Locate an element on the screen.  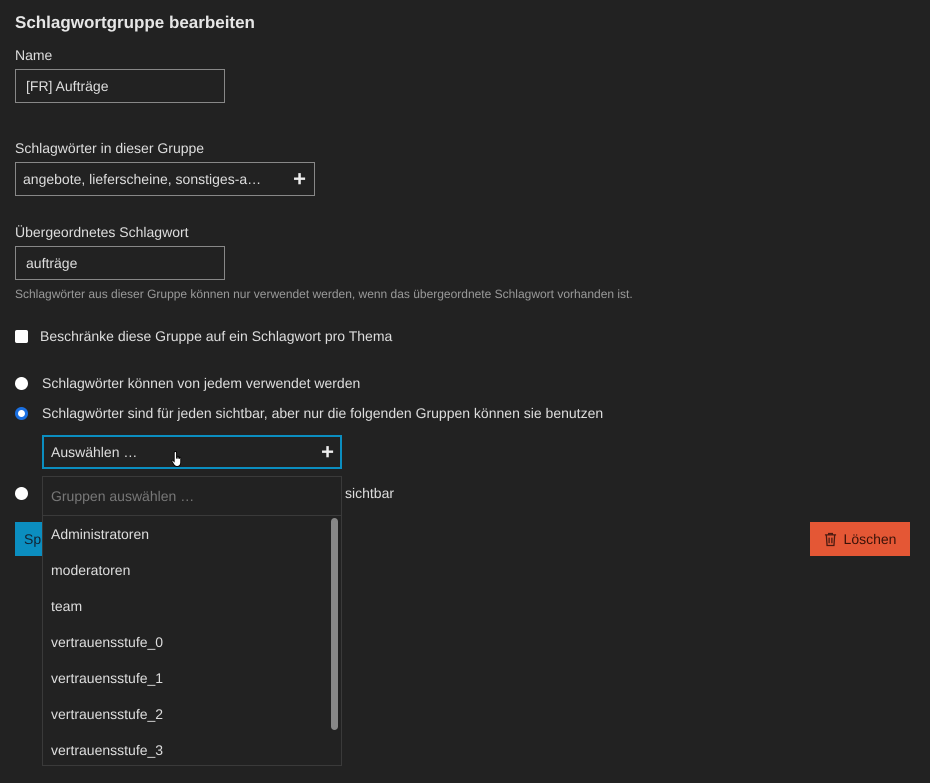
field-label: Schlagwörter in dieser Gruppe is located at coordinates (110, 149).